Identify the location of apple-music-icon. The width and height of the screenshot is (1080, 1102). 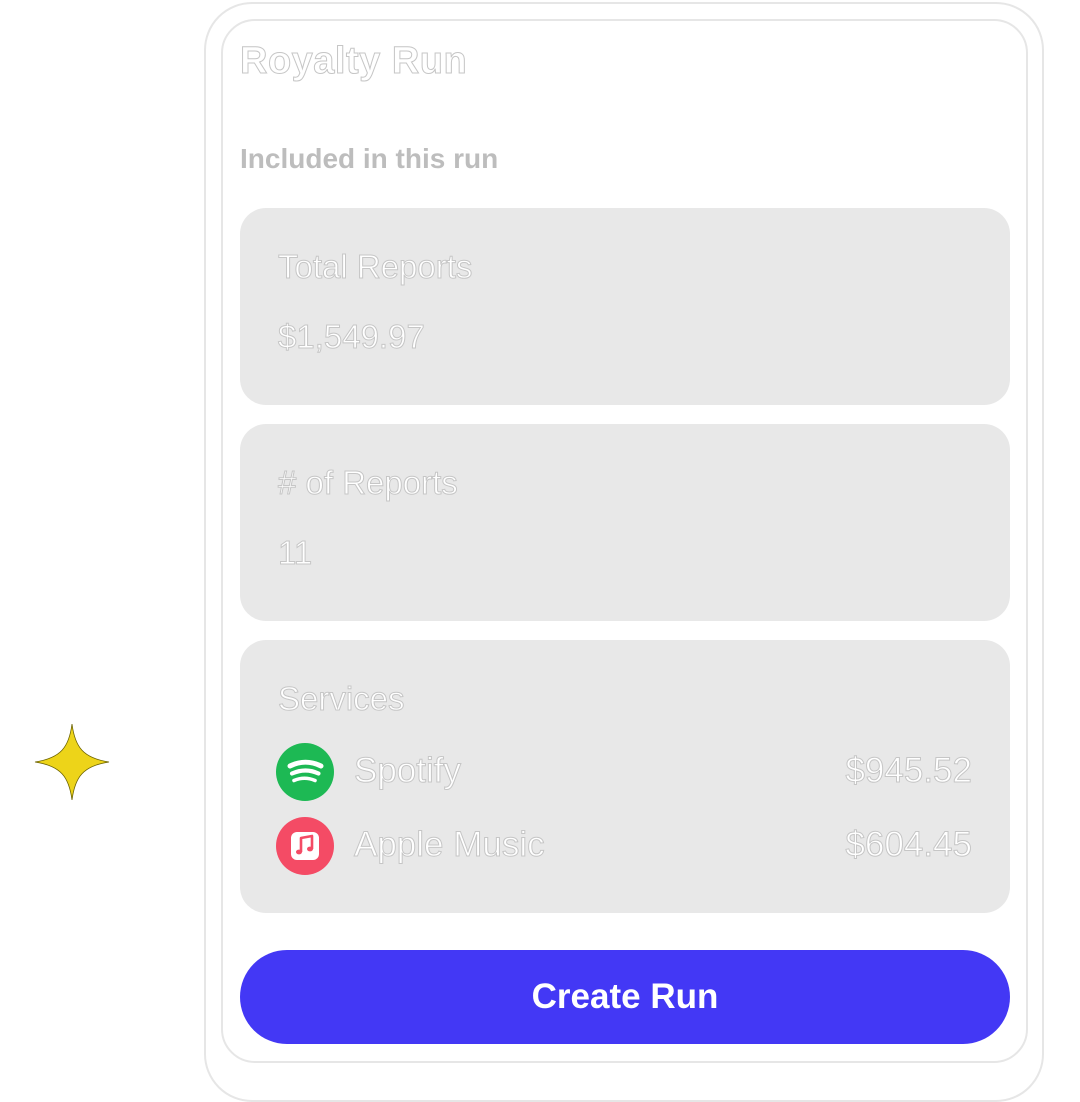
(305, 846).